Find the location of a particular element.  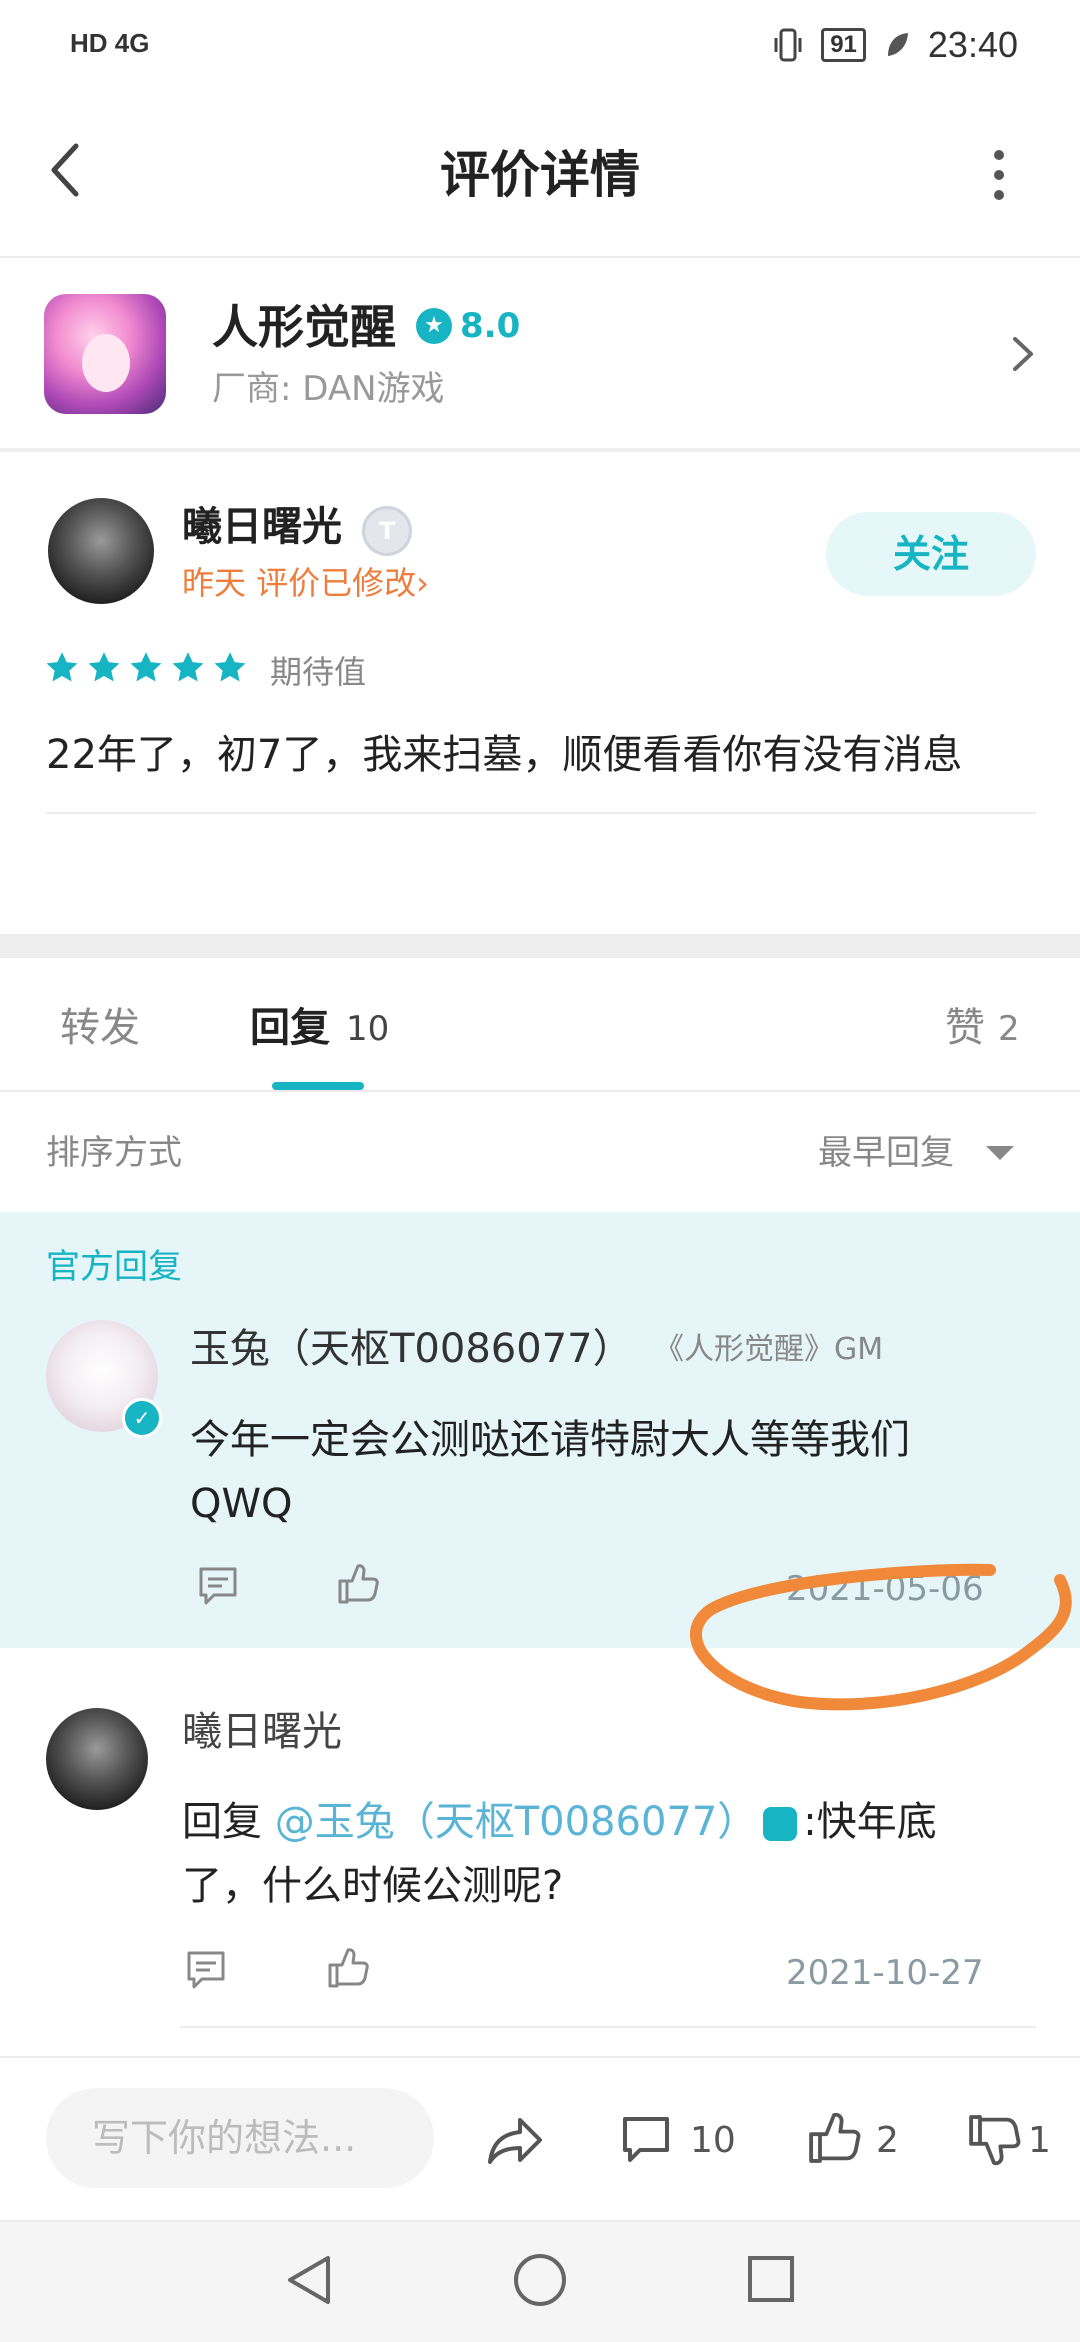

sort-dropdown: 最早回复 is located at coordinates (886, 1153).